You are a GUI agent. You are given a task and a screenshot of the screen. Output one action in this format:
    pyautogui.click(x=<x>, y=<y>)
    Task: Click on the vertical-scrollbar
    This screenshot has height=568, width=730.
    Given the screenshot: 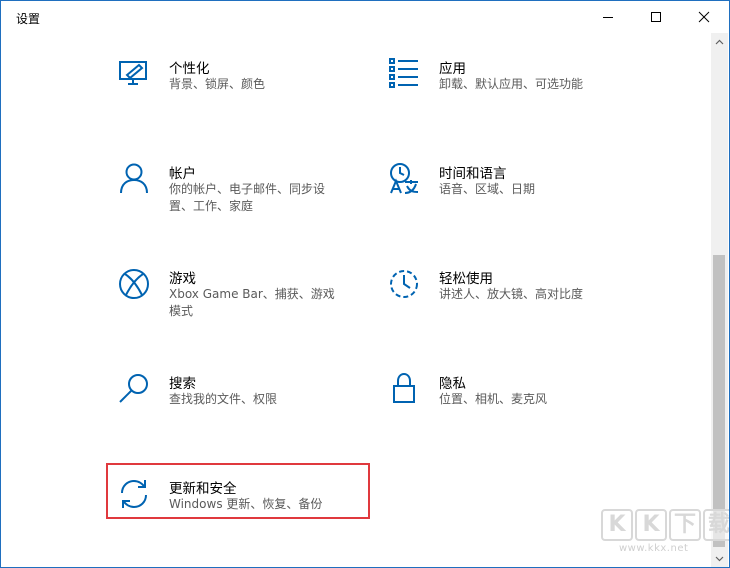 What is the action you would take?
    pyautogui.click(x=719, y=300)
    